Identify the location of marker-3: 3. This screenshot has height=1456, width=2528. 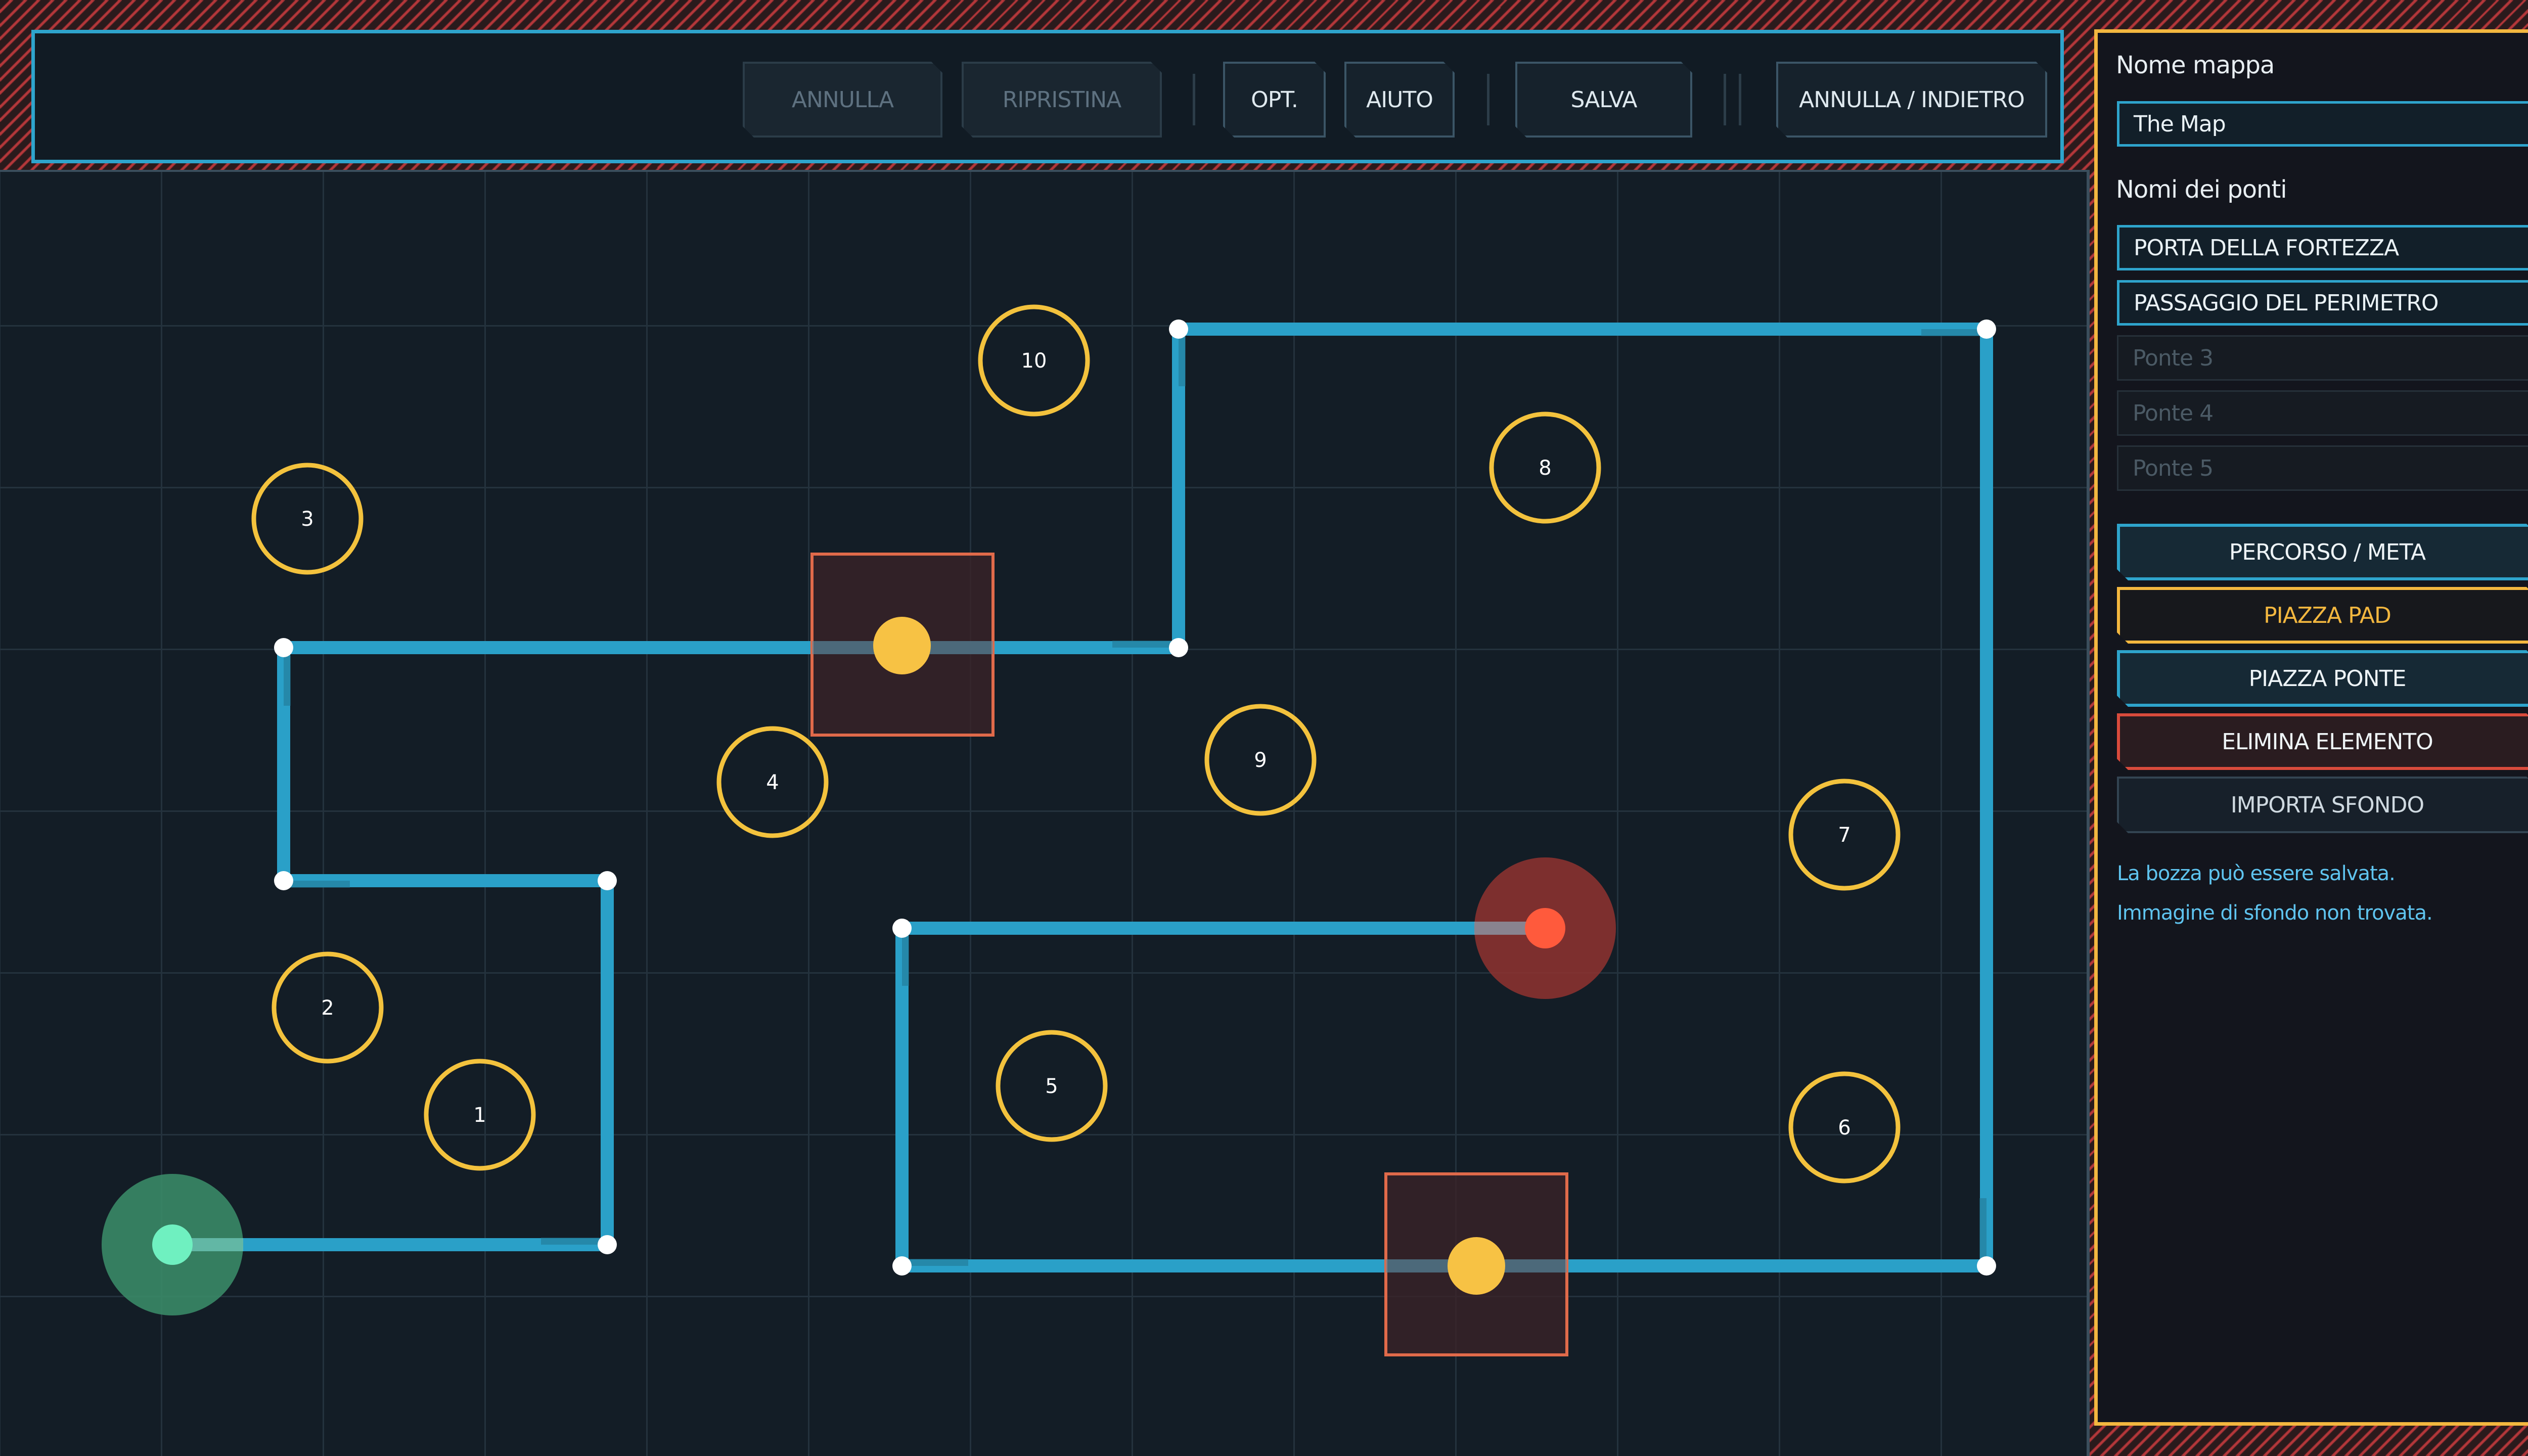
(308, 519).